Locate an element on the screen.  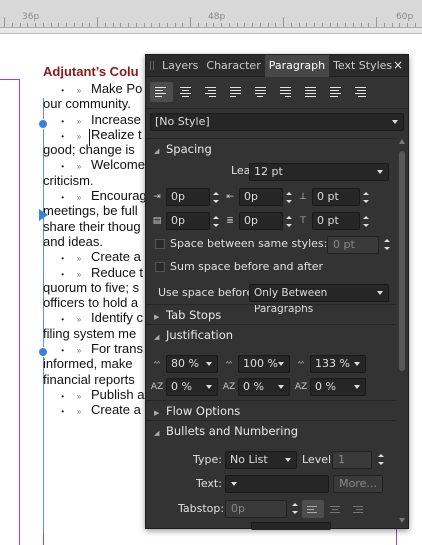
leading-value: 12 pt is located at coordinates (268, 171).